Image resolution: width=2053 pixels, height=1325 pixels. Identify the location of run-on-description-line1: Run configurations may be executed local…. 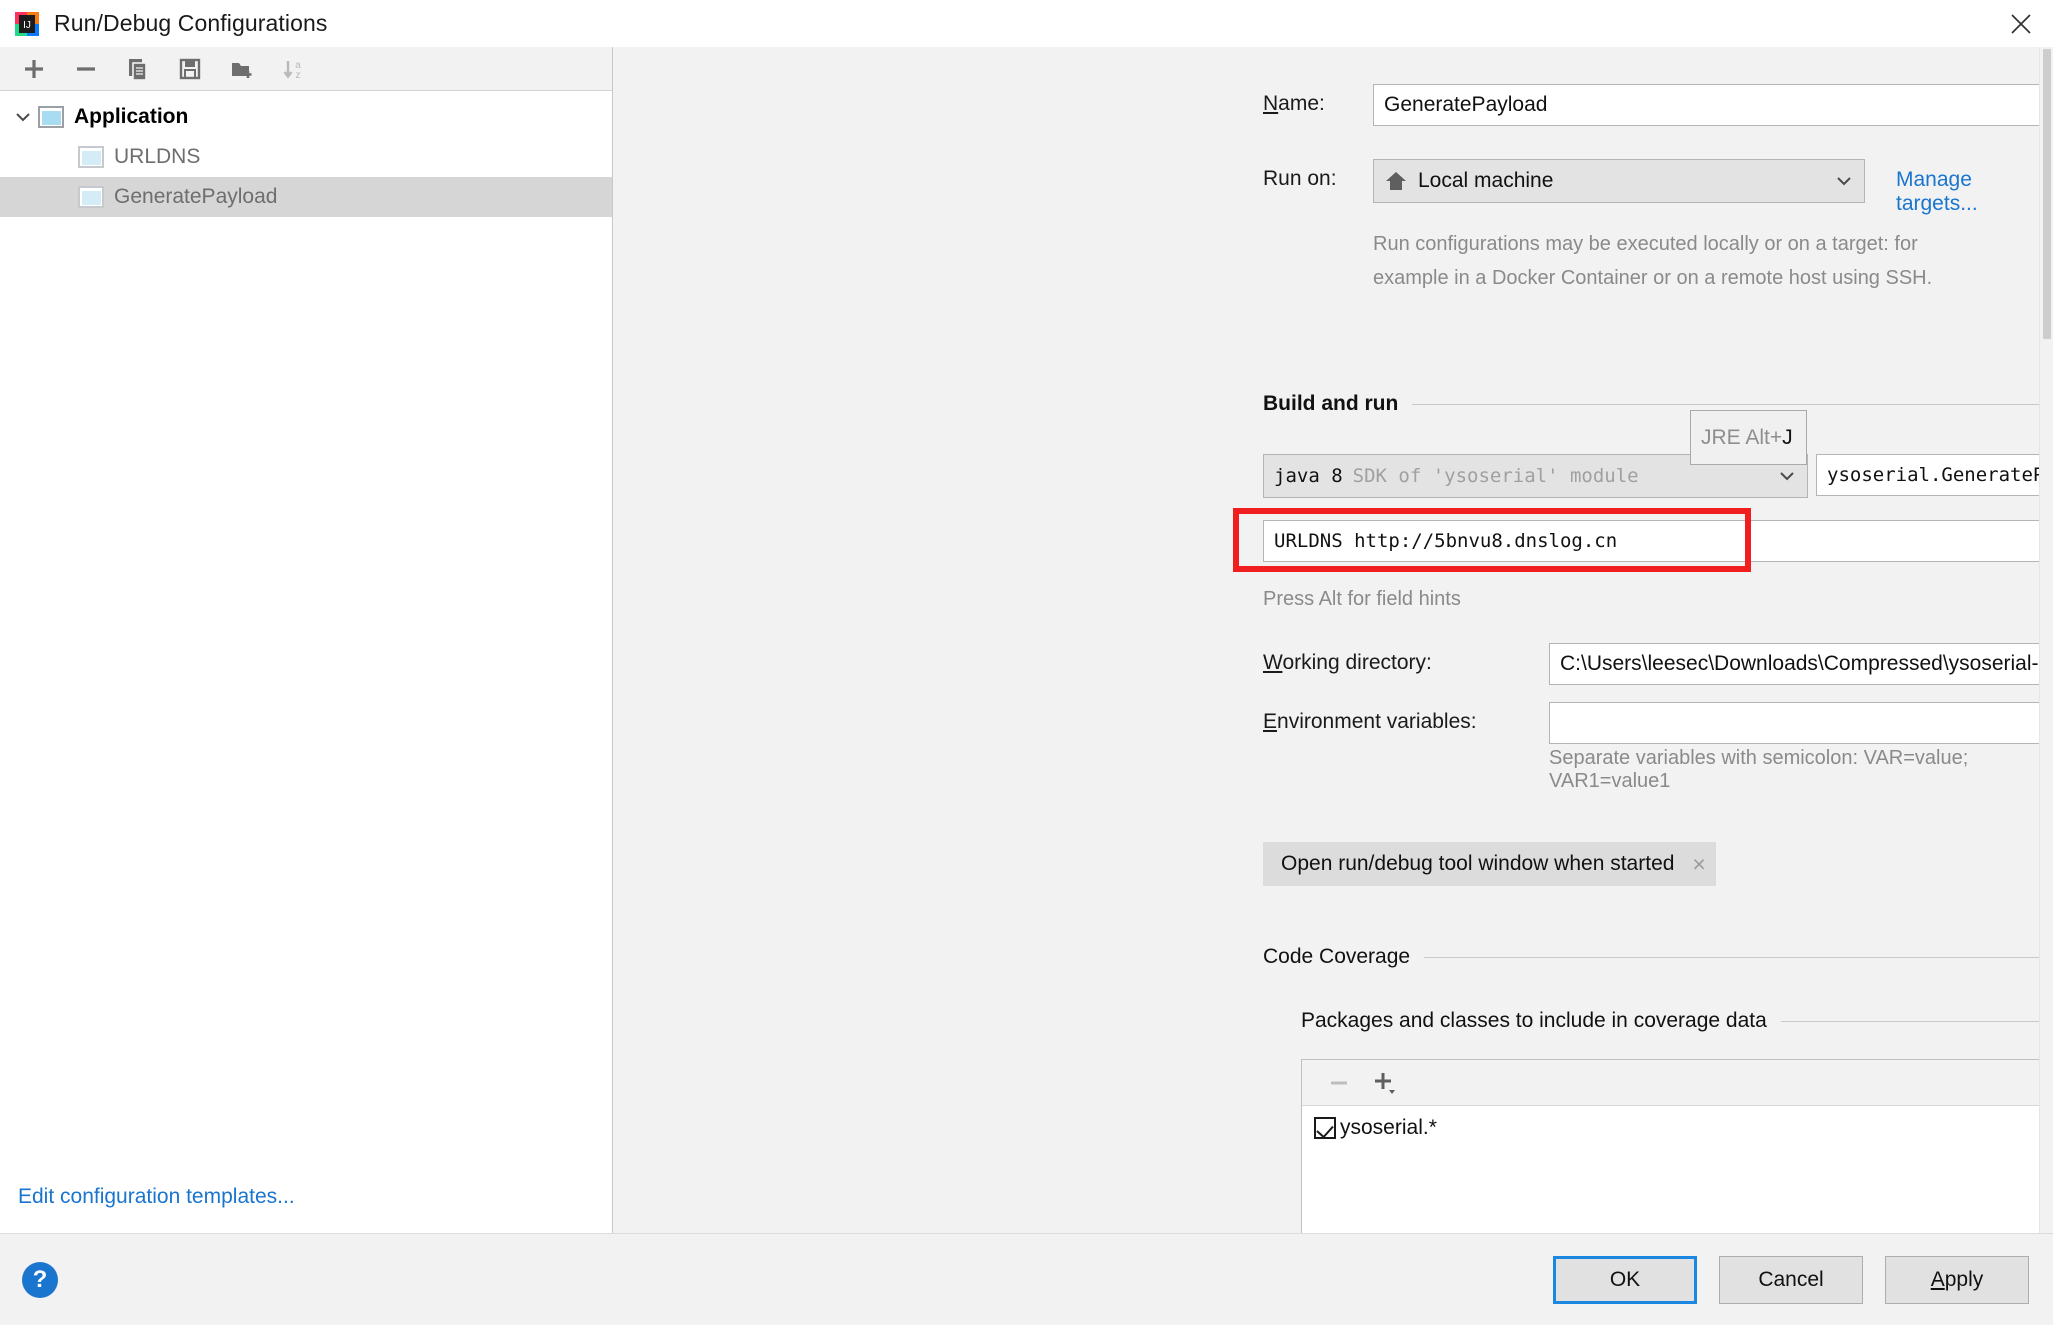
(1645, 244).